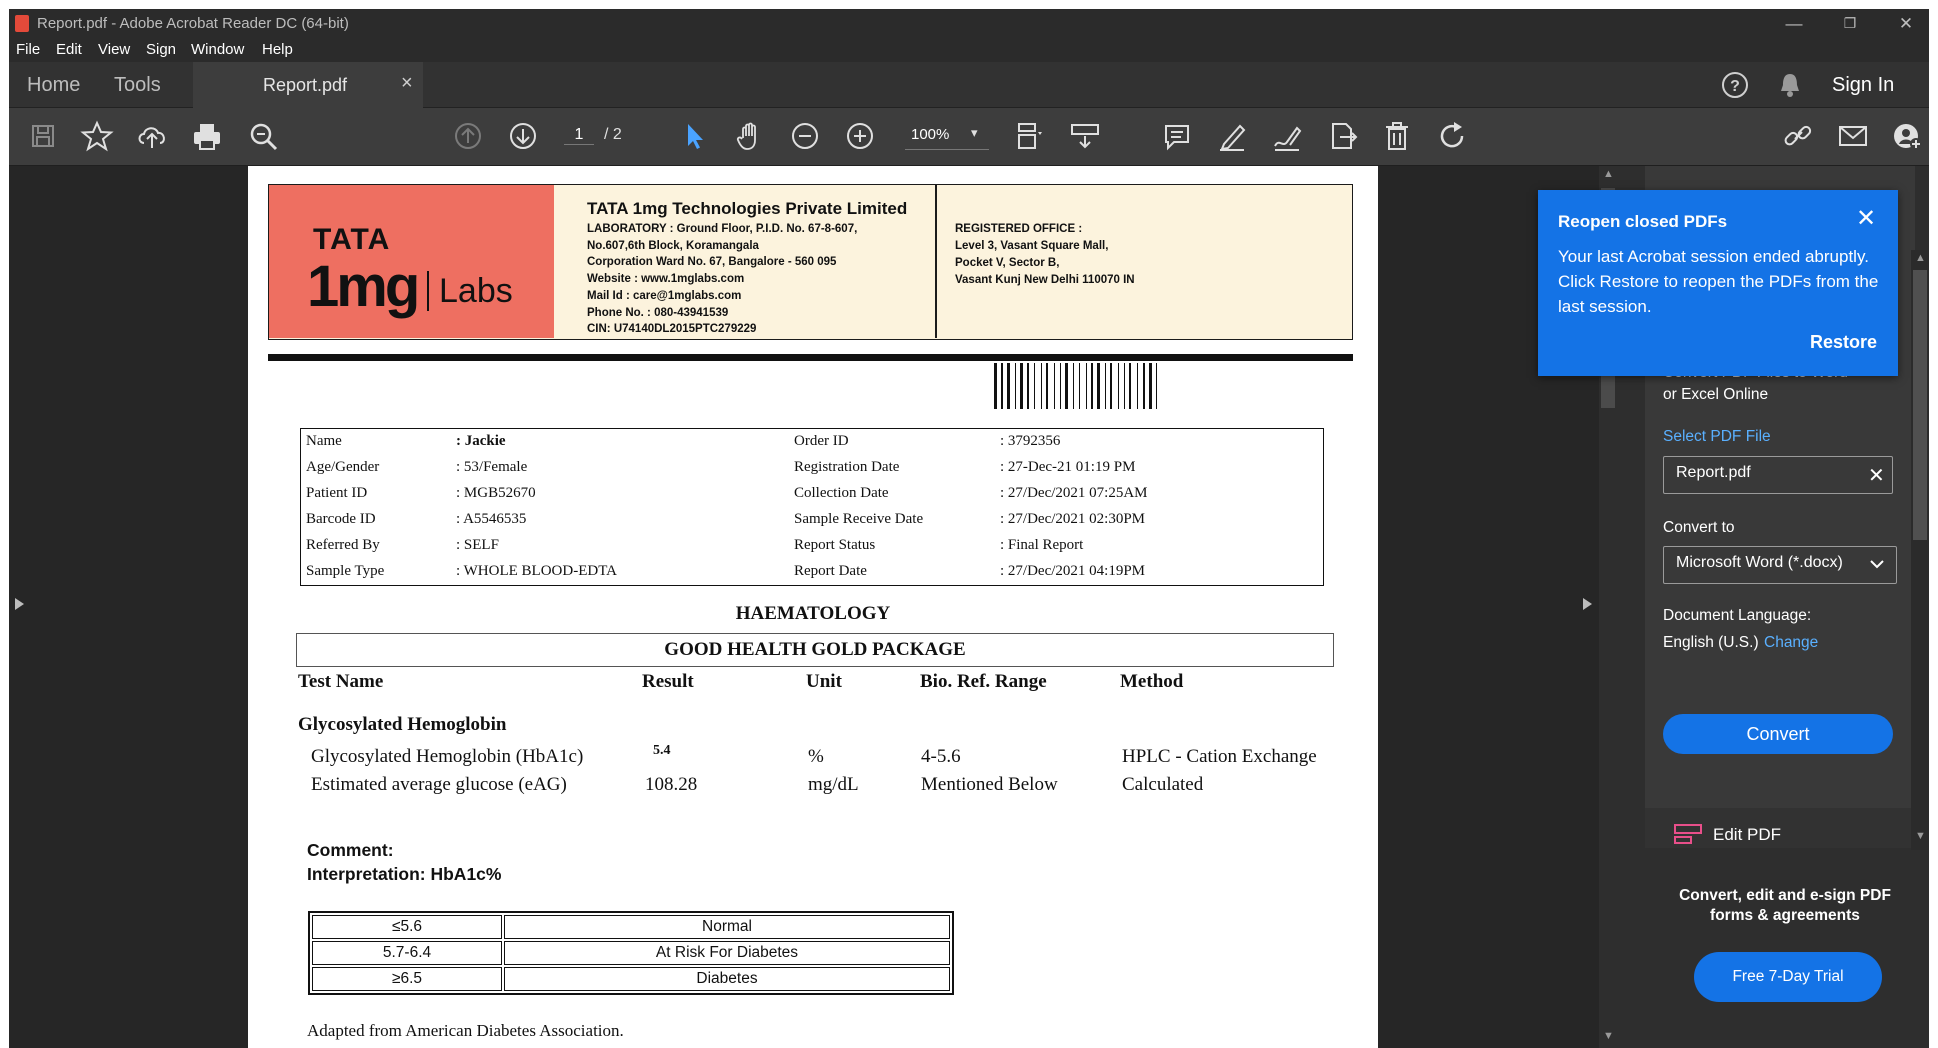 The image size is (1938, 1048). Describe the element at coordinates (1791, 643) in the screenshot. I see `change-language-link: Change` at that location.